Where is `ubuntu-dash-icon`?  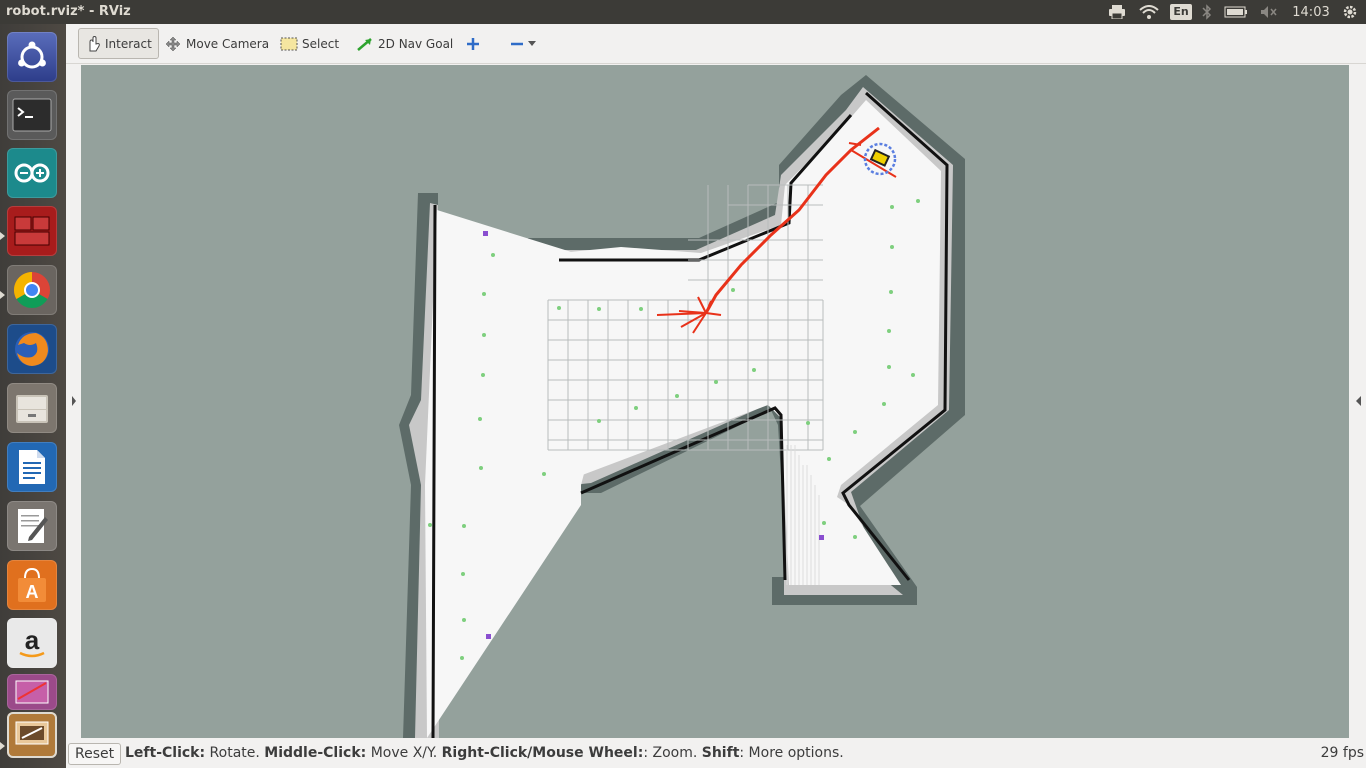 ubuntu-dash-icon is located at coordinates (32, 57).